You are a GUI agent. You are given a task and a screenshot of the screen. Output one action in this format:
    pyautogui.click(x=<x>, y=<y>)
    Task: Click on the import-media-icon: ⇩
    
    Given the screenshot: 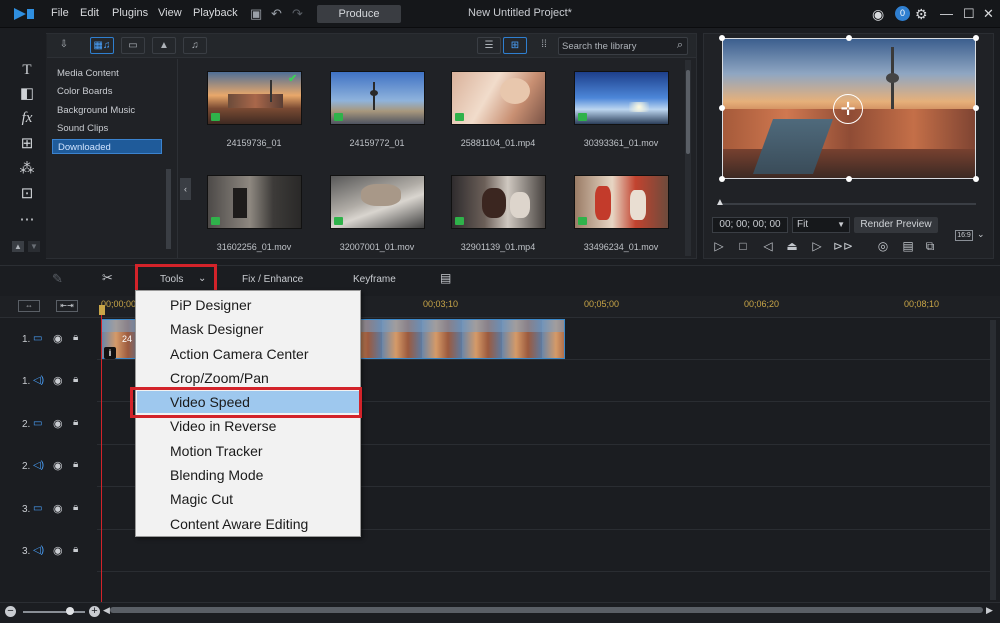 What is the action you would take?
    pyautogui.click(x=64, y=45)
    